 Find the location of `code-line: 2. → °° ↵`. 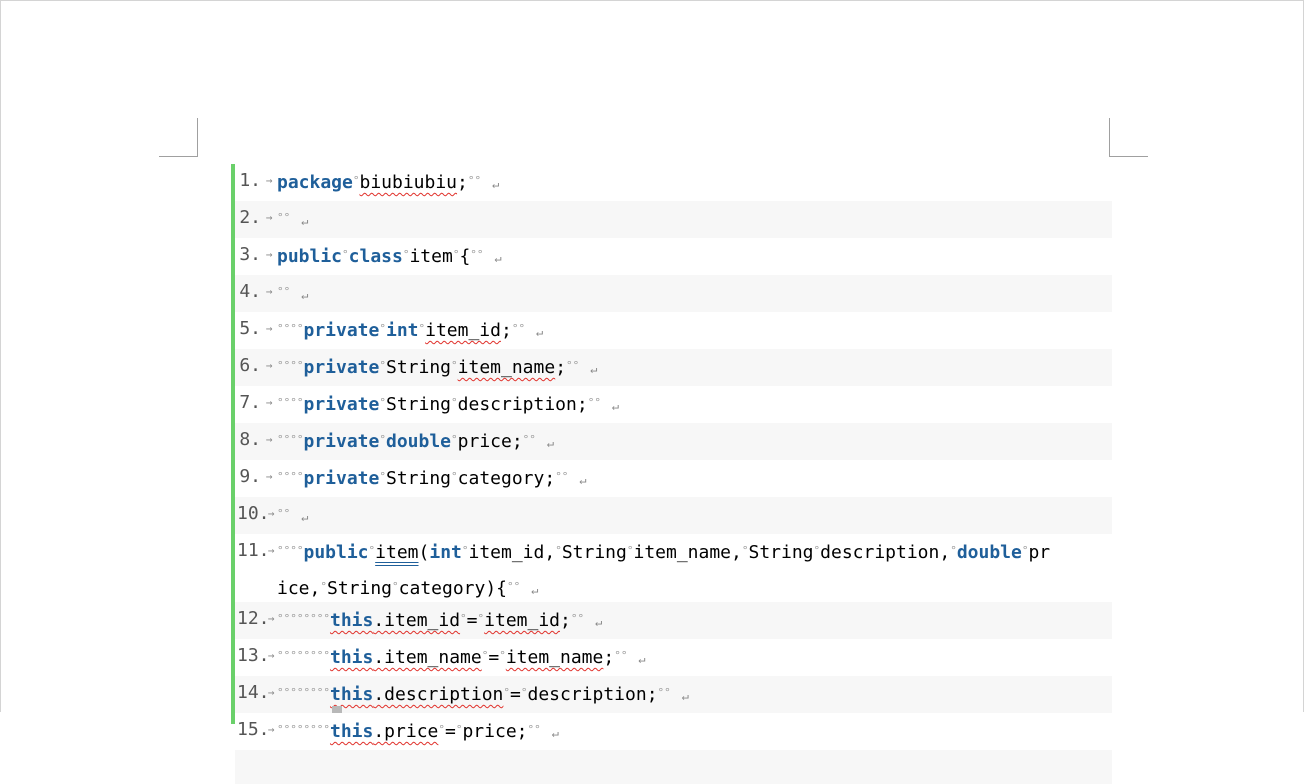

code-line: 2. → °° ↵ is located at coordinates (673, 219).